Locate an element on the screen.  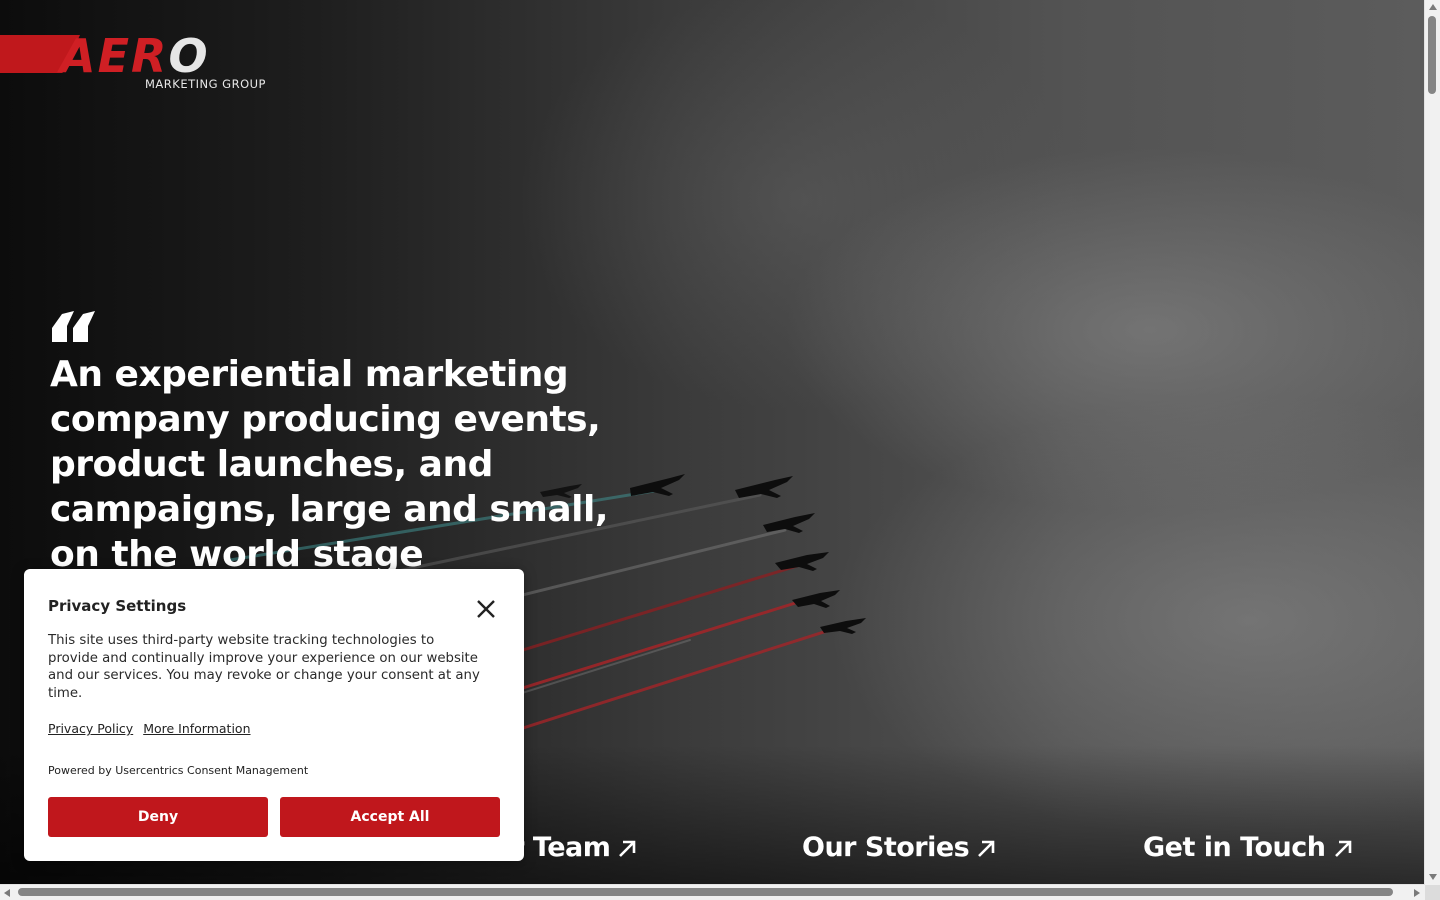
vertical-scroll-thumb is located at coordinates (1432, 55).